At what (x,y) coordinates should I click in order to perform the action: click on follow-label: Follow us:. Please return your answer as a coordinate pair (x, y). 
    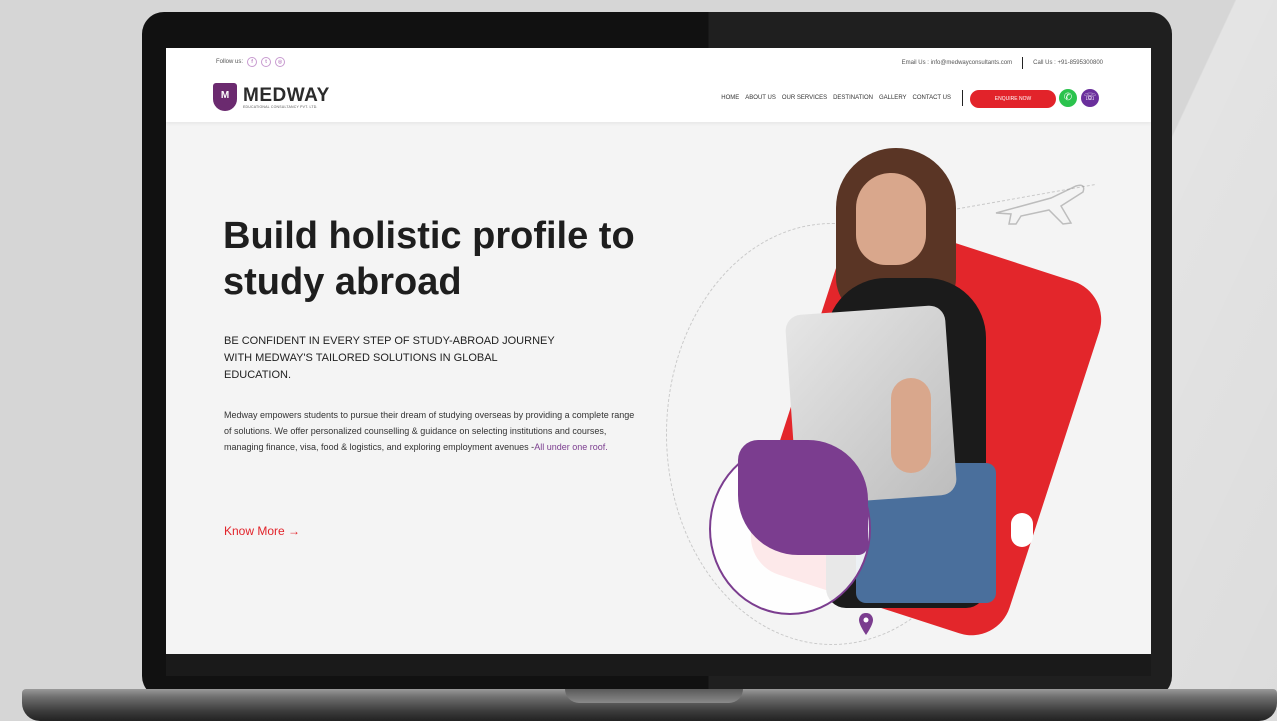
    Looking at the image, I should click on (230, 62).